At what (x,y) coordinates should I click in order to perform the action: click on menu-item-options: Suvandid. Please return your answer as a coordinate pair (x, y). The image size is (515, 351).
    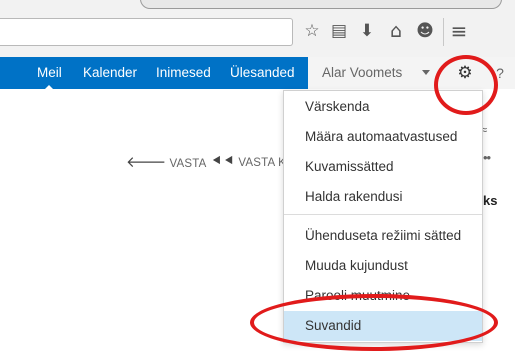
    Looking at the image, I should click on (383, 326).